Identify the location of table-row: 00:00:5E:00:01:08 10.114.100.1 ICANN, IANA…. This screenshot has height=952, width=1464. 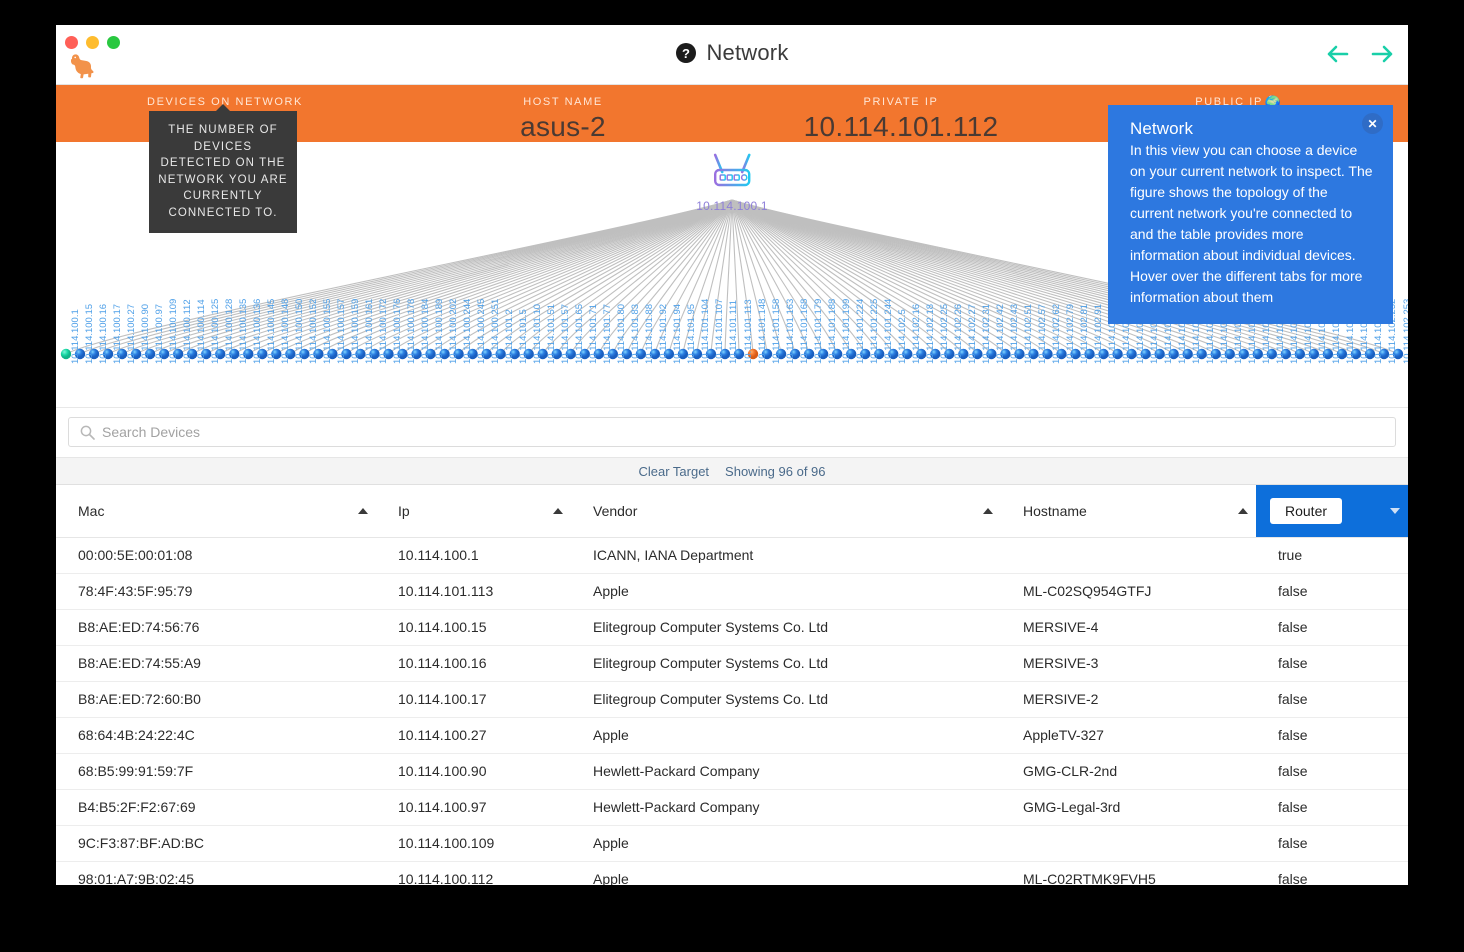
(732, 555).